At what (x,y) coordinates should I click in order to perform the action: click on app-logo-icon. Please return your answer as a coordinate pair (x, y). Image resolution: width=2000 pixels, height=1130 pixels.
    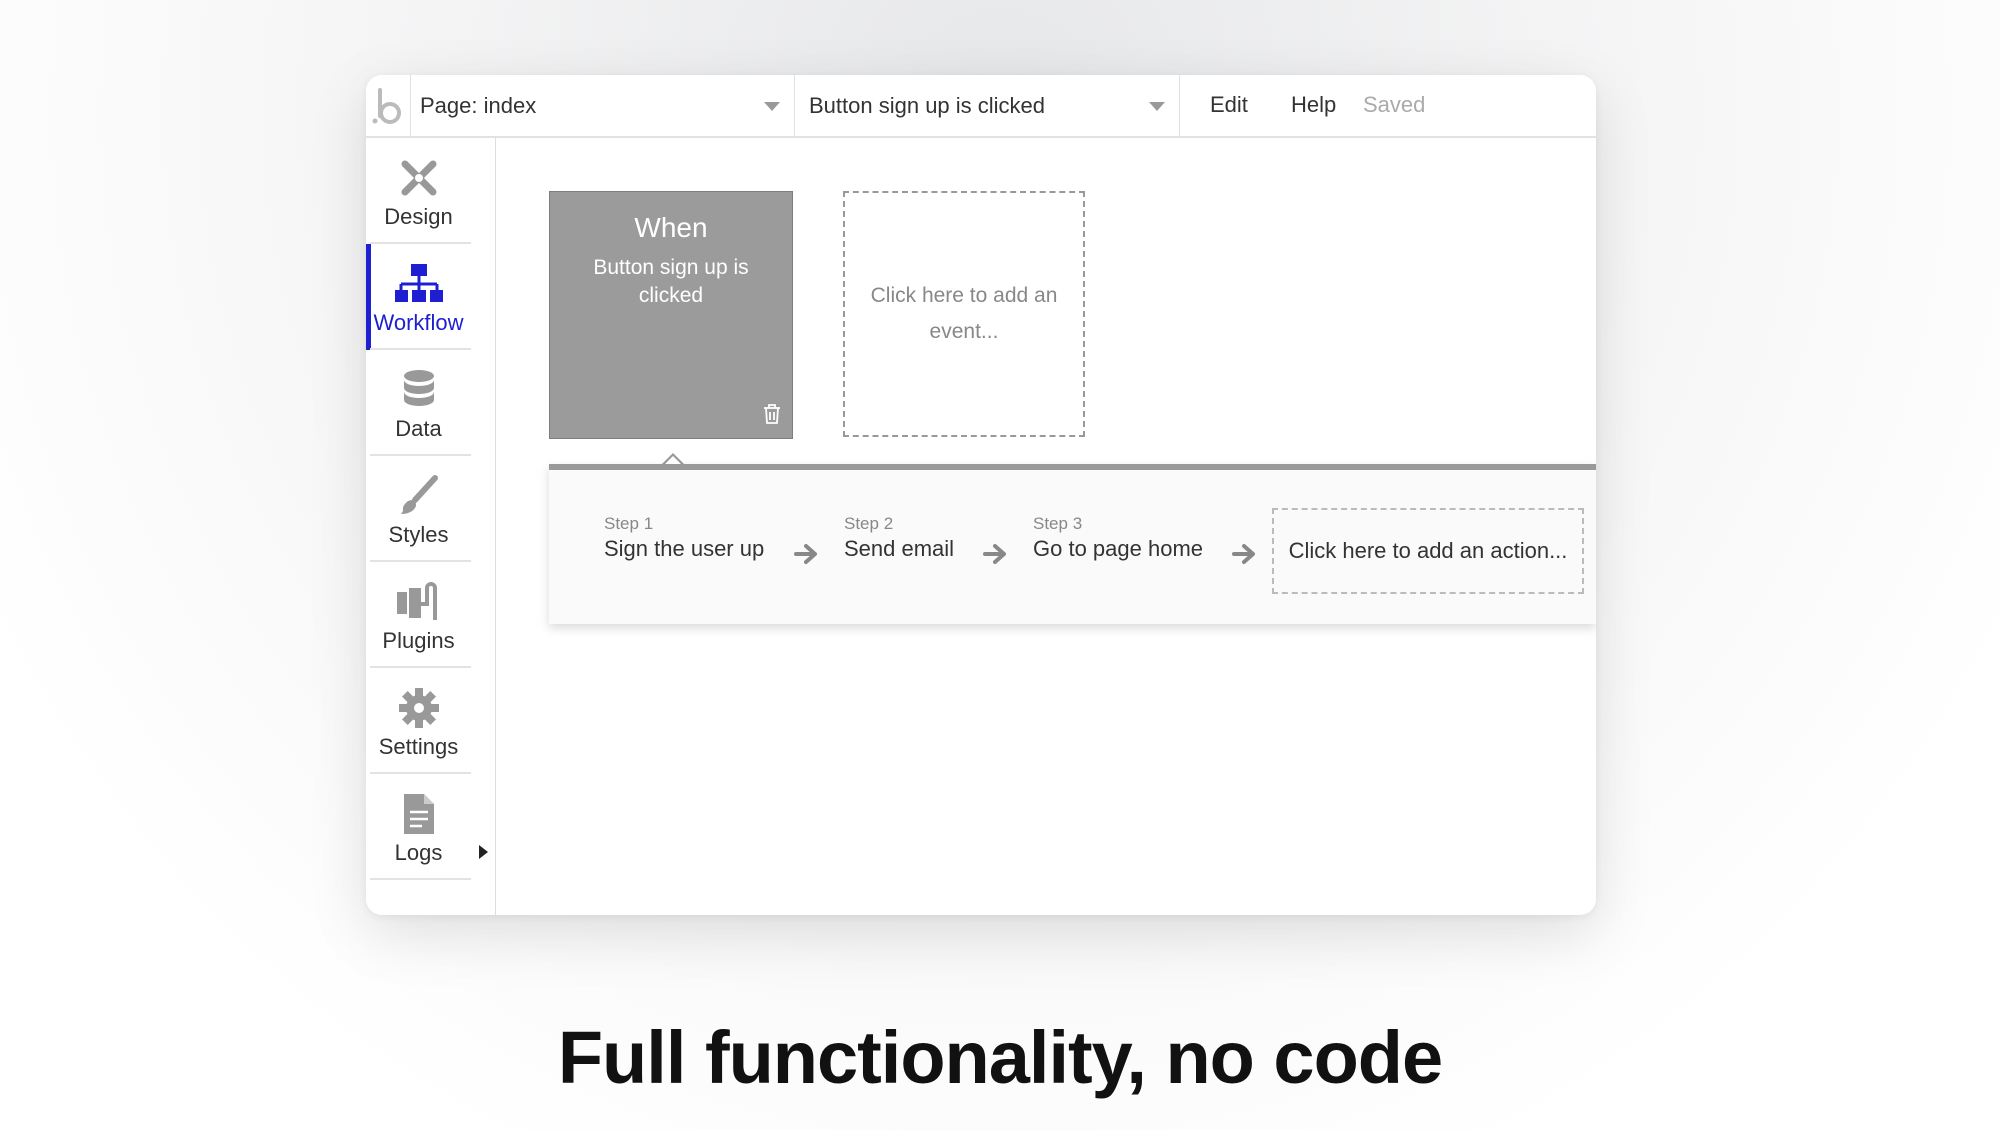
    Looking at the image, I should click on (388, 105).